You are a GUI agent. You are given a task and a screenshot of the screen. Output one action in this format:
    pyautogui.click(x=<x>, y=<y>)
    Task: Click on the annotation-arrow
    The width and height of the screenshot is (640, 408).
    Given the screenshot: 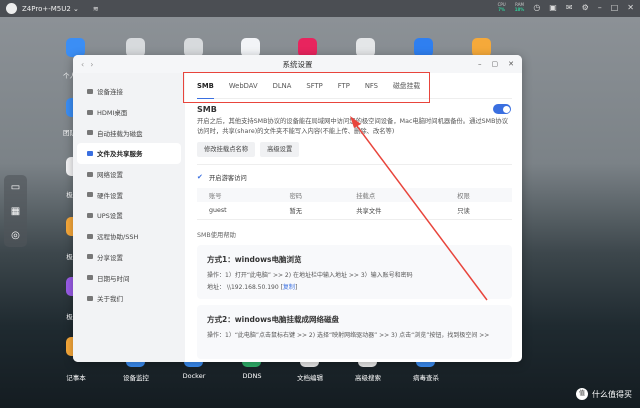 What is the action you would take?
    pyautogui.click(x=419, y=208)
    